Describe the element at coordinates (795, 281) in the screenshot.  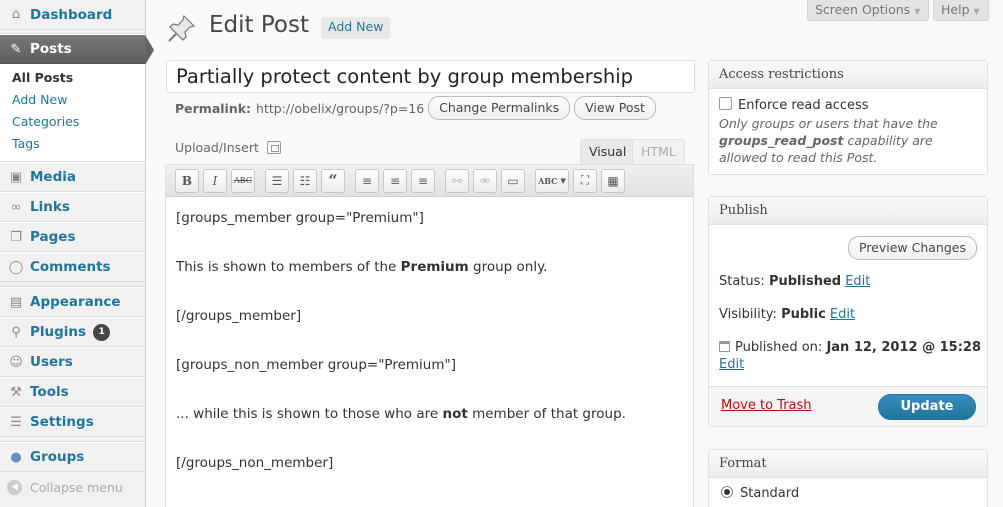
I see `post-status: Status: Published Edit` at that location.